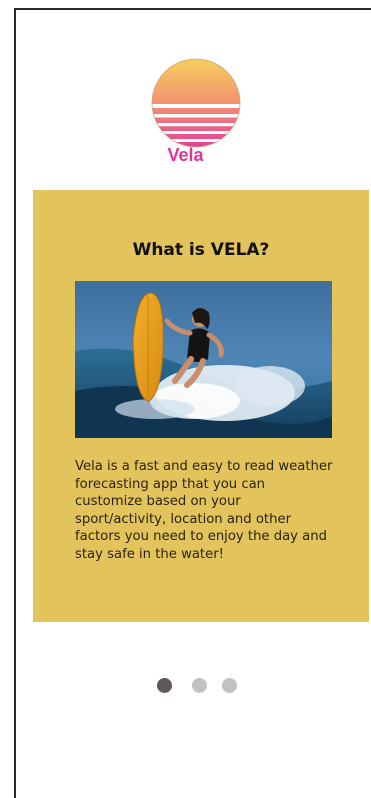 This screenshot has height=798, width=371. I want to click on brand-name: Vela, so click(185, 155).